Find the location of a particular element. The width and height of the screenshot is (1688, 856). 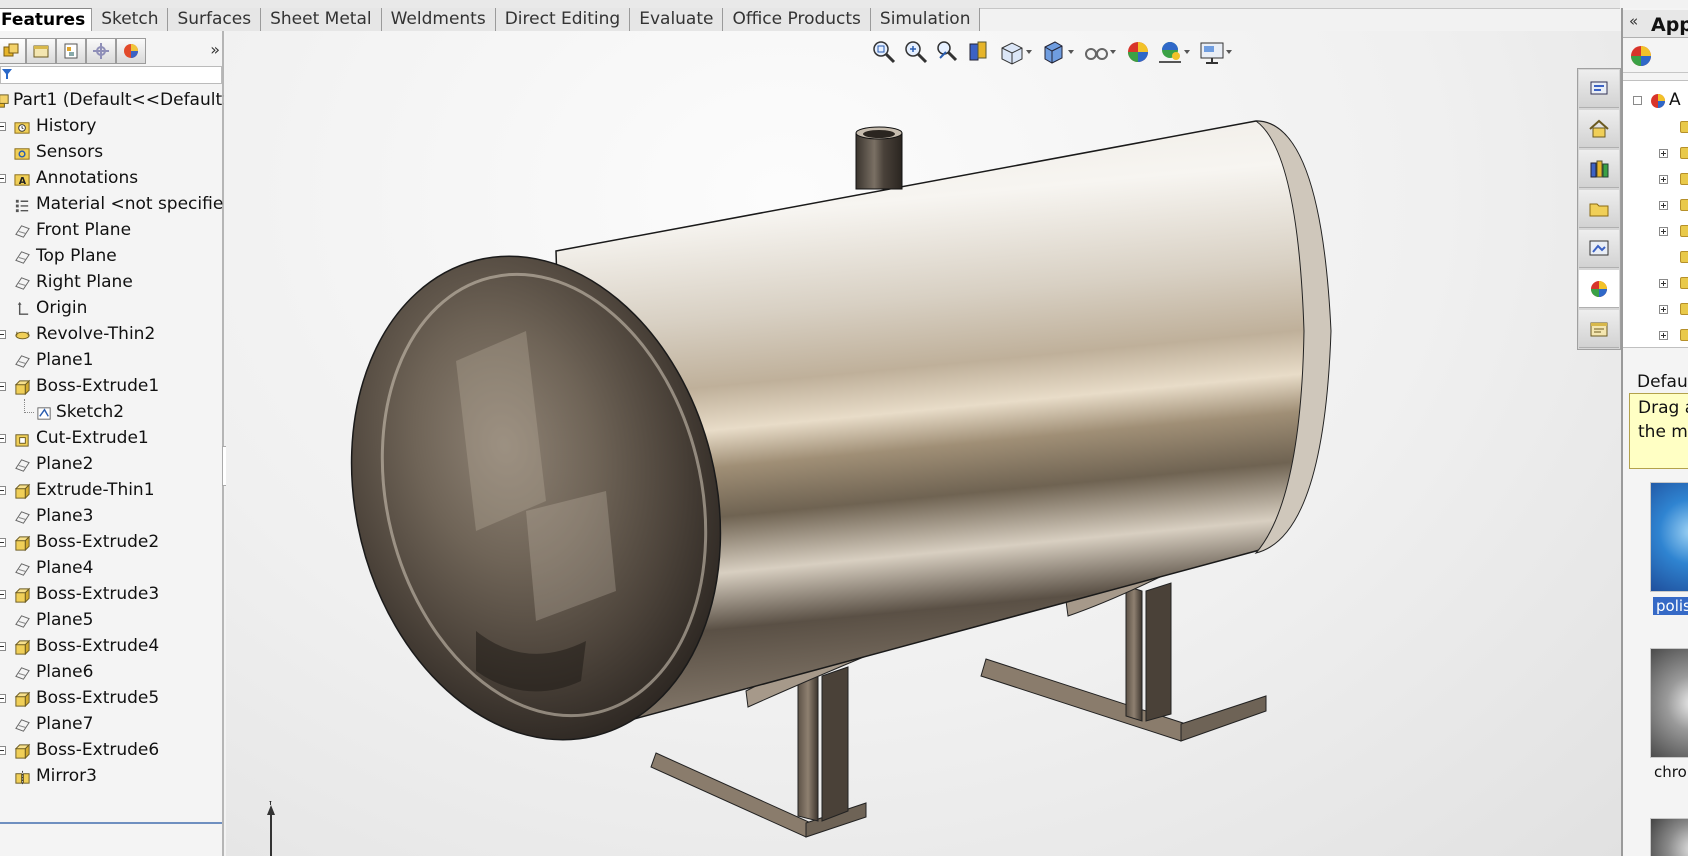

tree-item-plane5: Plane5 is located at coordinates (112, 620).